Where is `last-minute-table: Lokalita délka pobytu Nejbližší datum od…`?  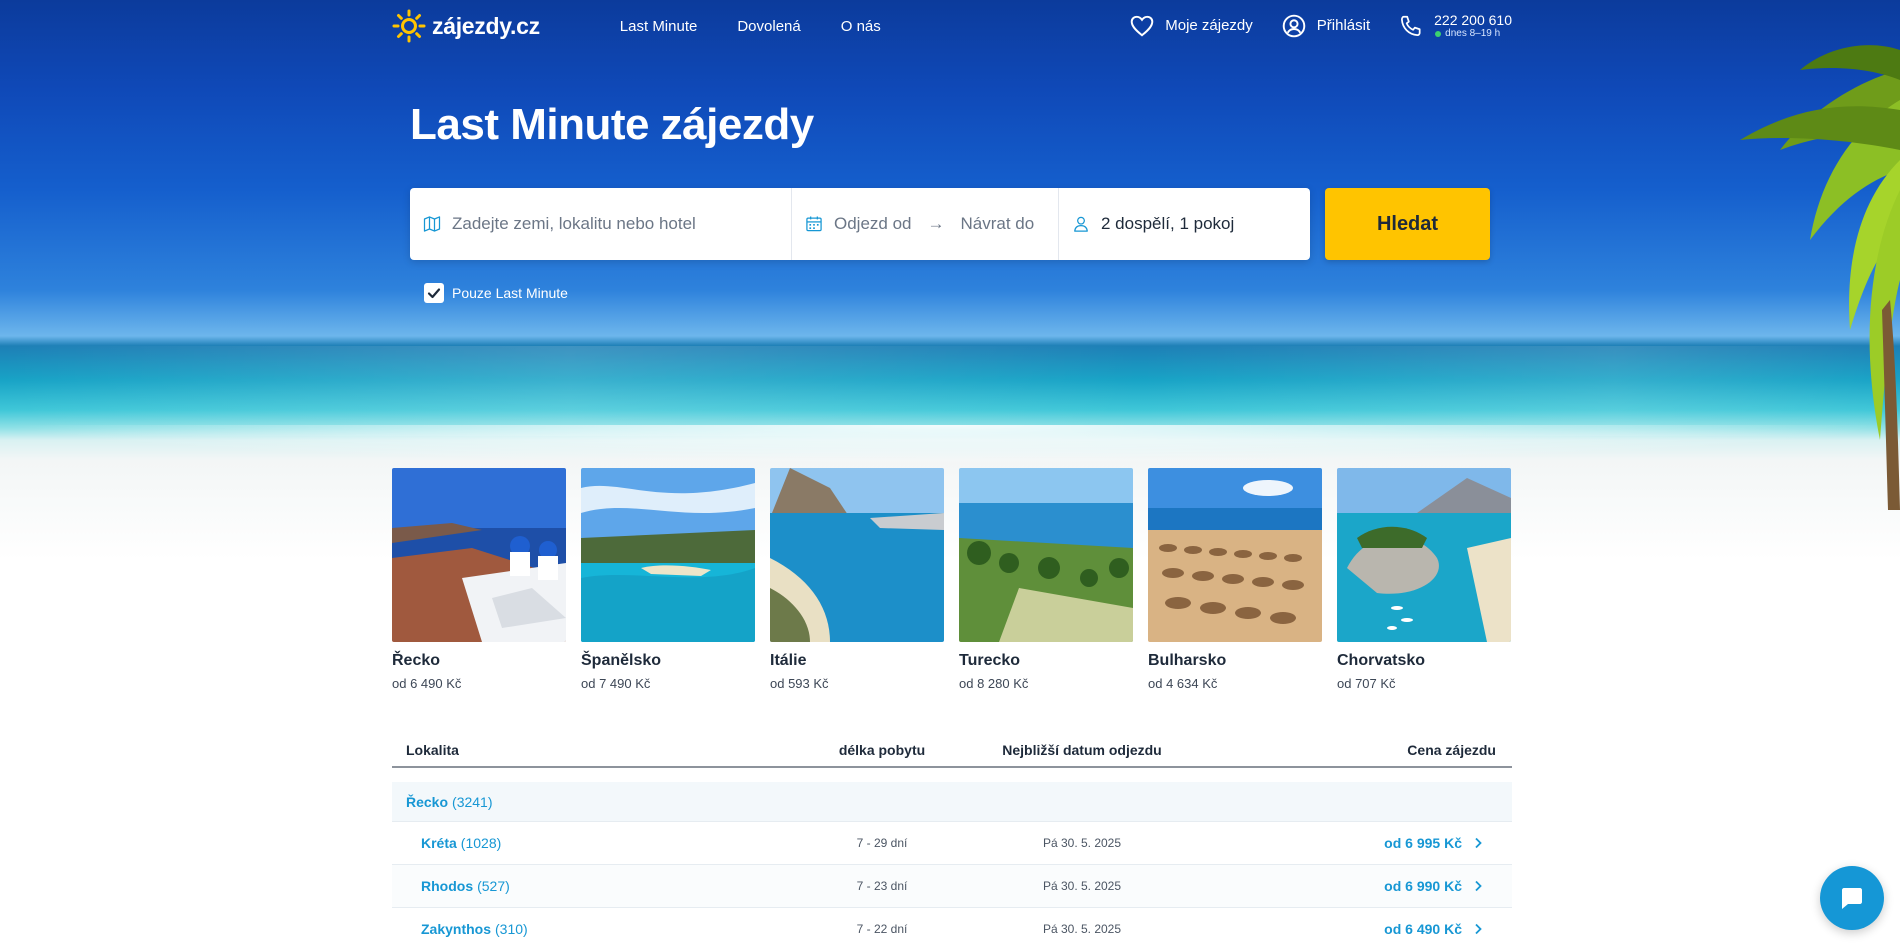 last-minute-table: Lokalita délka pobytu Nejbližší datum od… is located at coordinates (952, 841).